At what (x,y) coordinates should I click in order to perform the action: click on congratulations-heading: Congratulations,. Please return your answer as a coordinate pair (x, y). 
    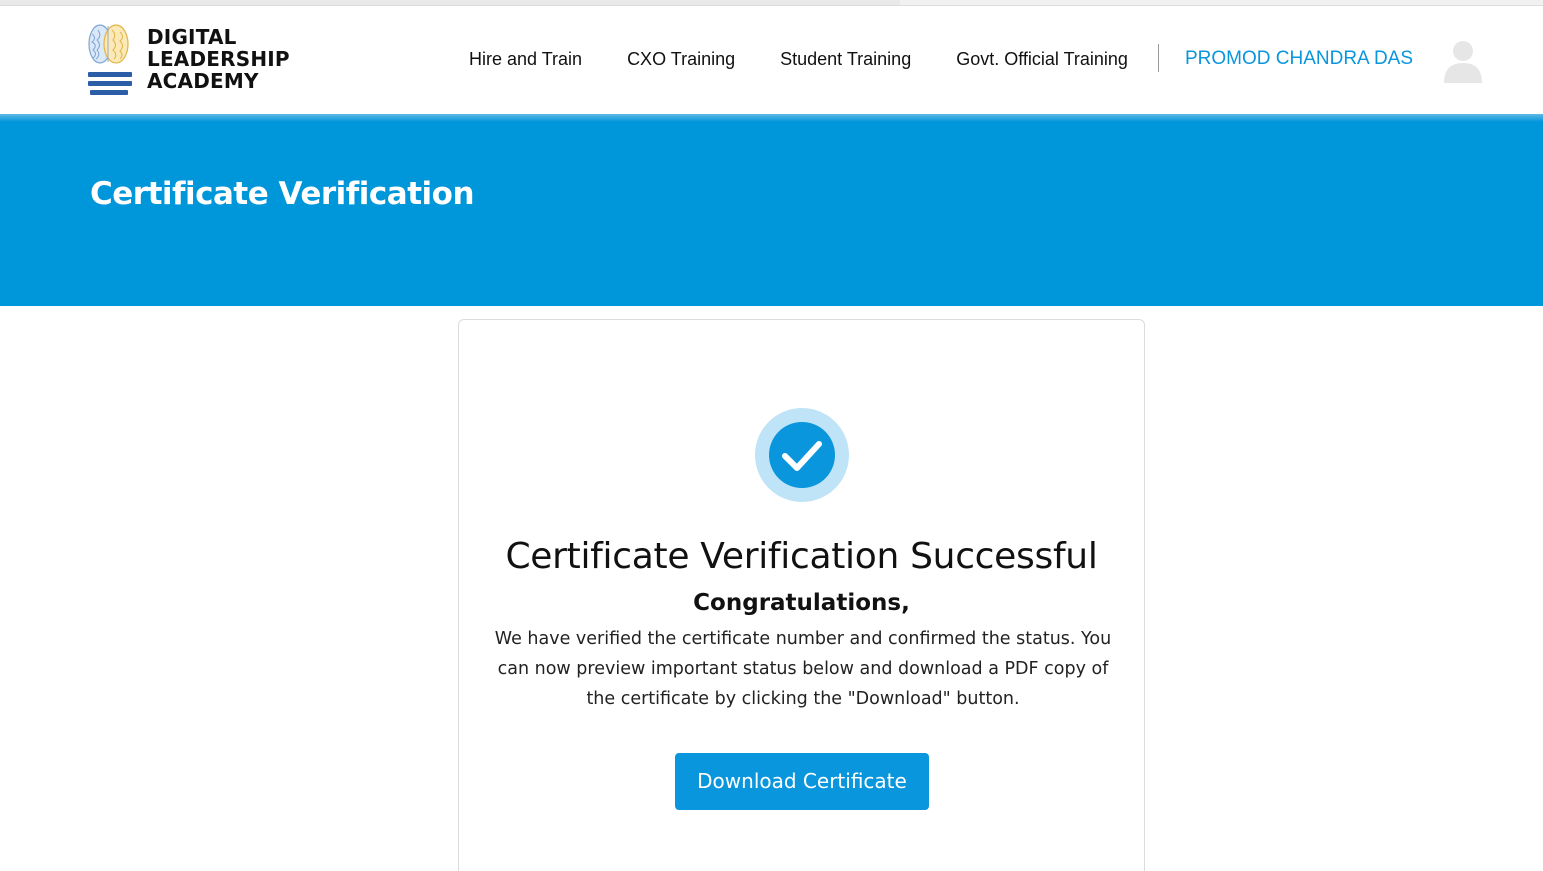
    Looking at the image, I should click on (801, 603).